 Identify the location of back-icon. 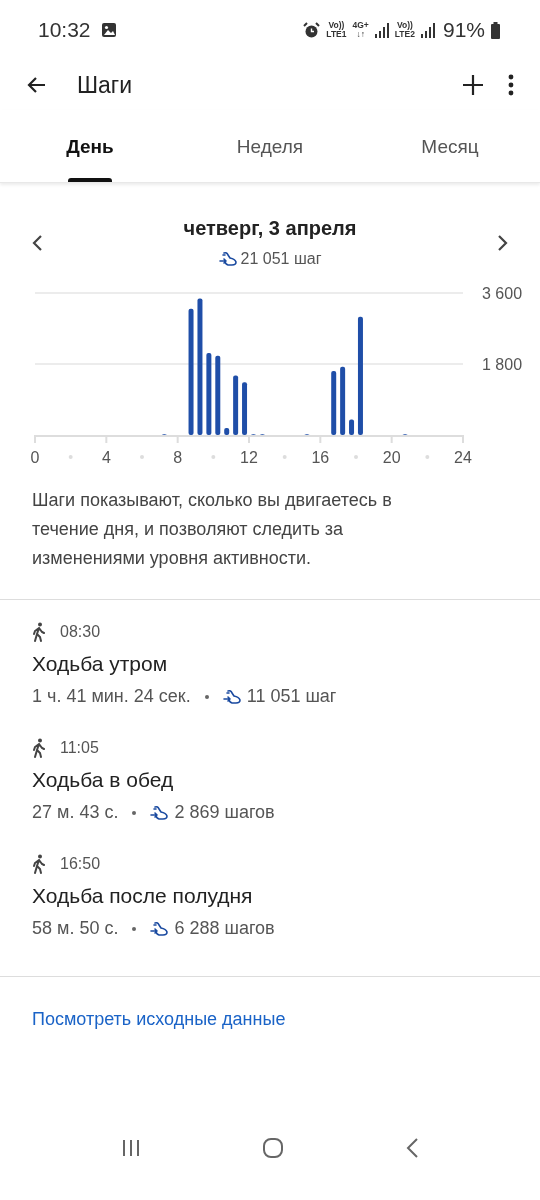
(412, 1148).